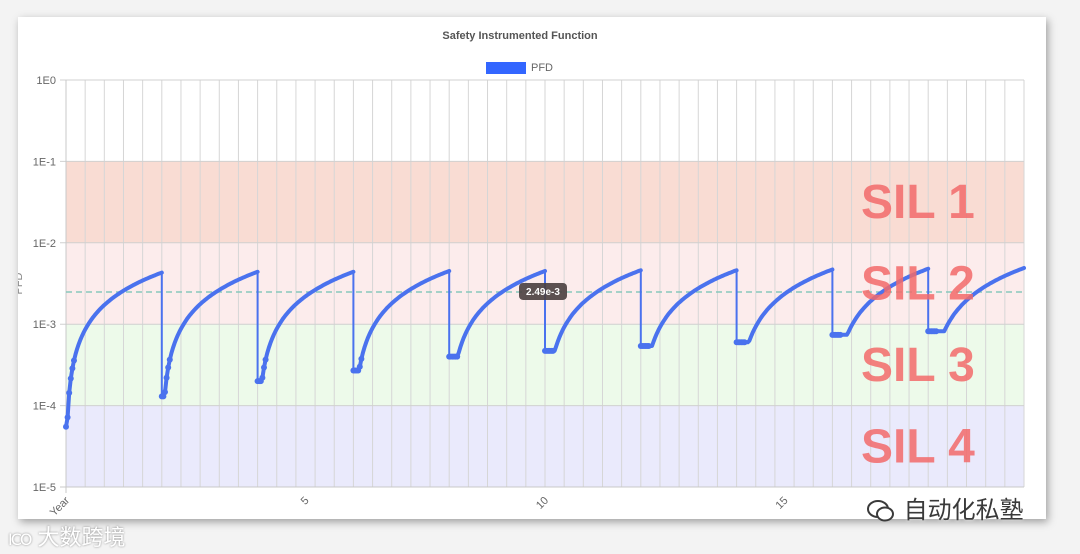 This screenshot has height=554, width=1080. I want to click on y-tick-label: 1E-3, so click(44, 325).